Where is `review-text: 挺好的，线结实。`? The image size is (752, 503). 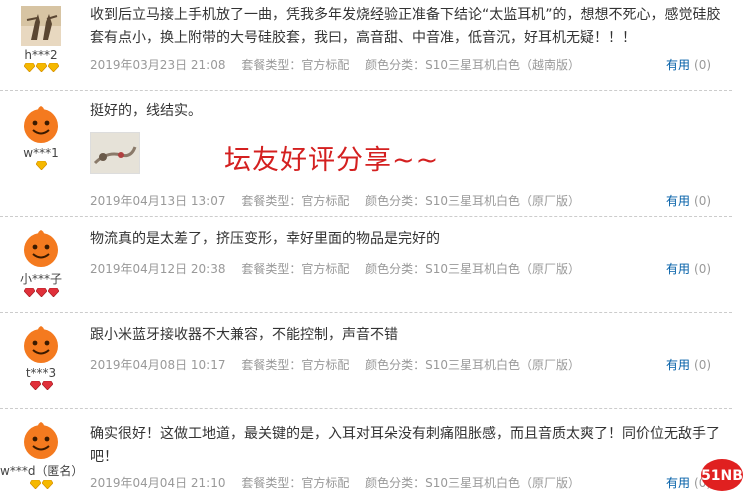 review-text: 挺好的，线结实。 is located at coordinates (146, 111).